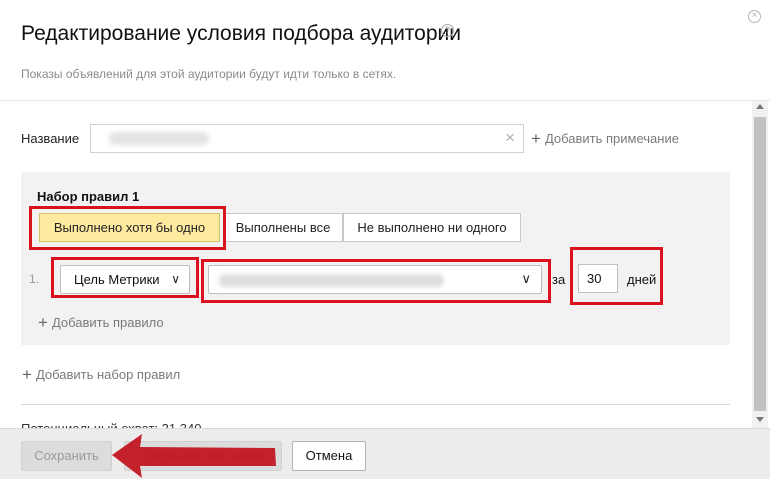  I want to click on rule-number: 1., so click(34, 279).